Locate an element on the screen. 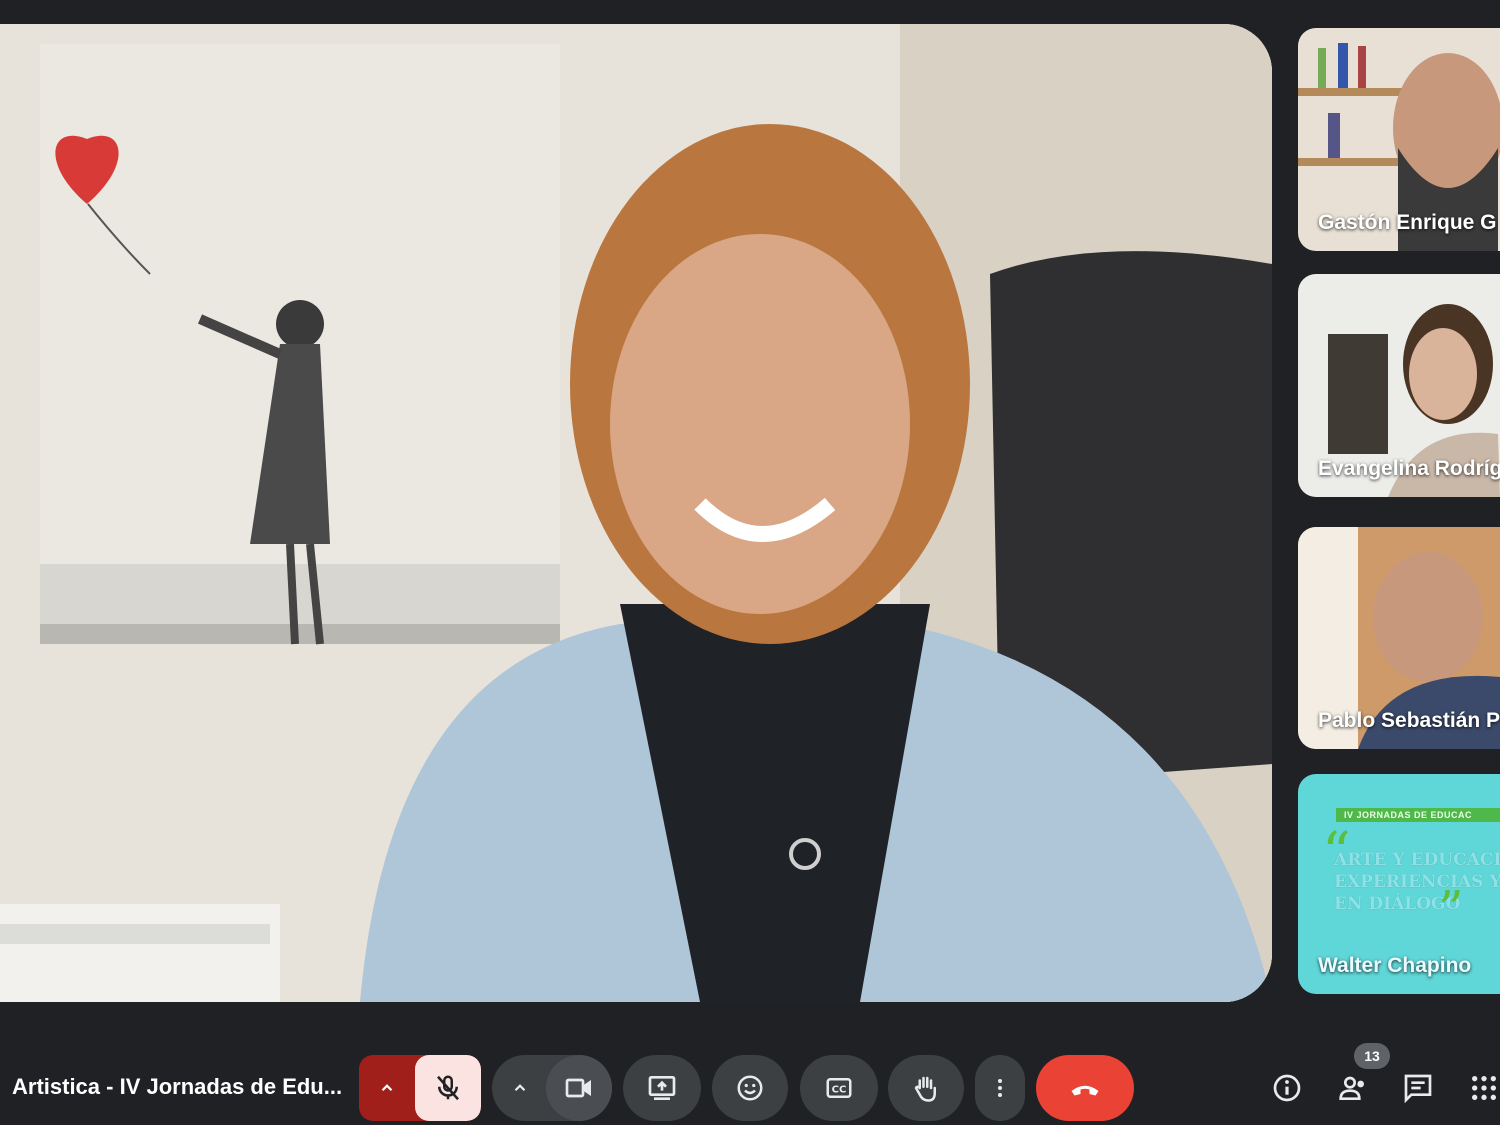  quote-close-icon: ” is located at coordinates (1451, 909).